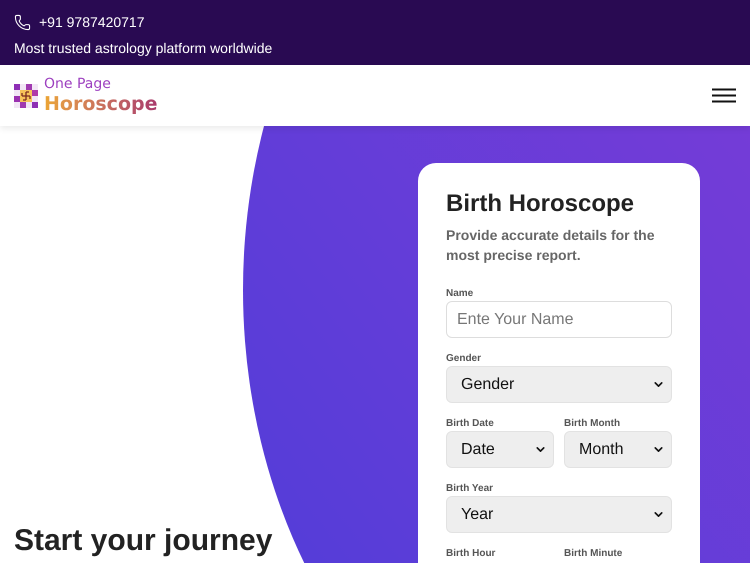 The image size is (750, 563). Describe the element at coordinates (559, 384) in the screenshot. I see `dropdown-select: Gender` at that location.